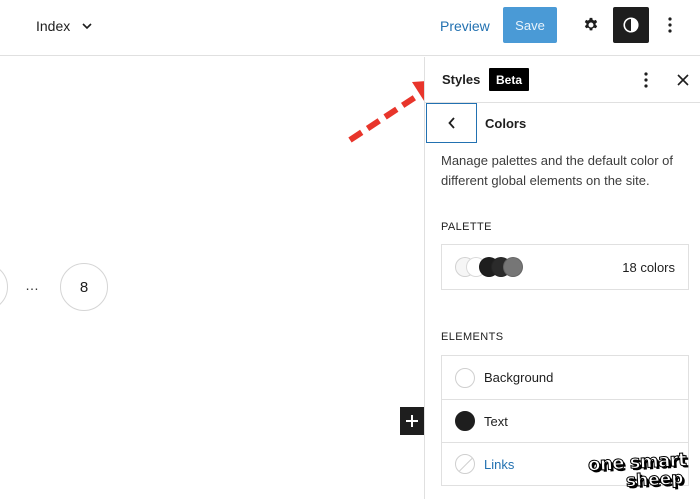 The height and width of the screenshot is (499, 700). I want to click on block-inserter-button, so click(412, 421).